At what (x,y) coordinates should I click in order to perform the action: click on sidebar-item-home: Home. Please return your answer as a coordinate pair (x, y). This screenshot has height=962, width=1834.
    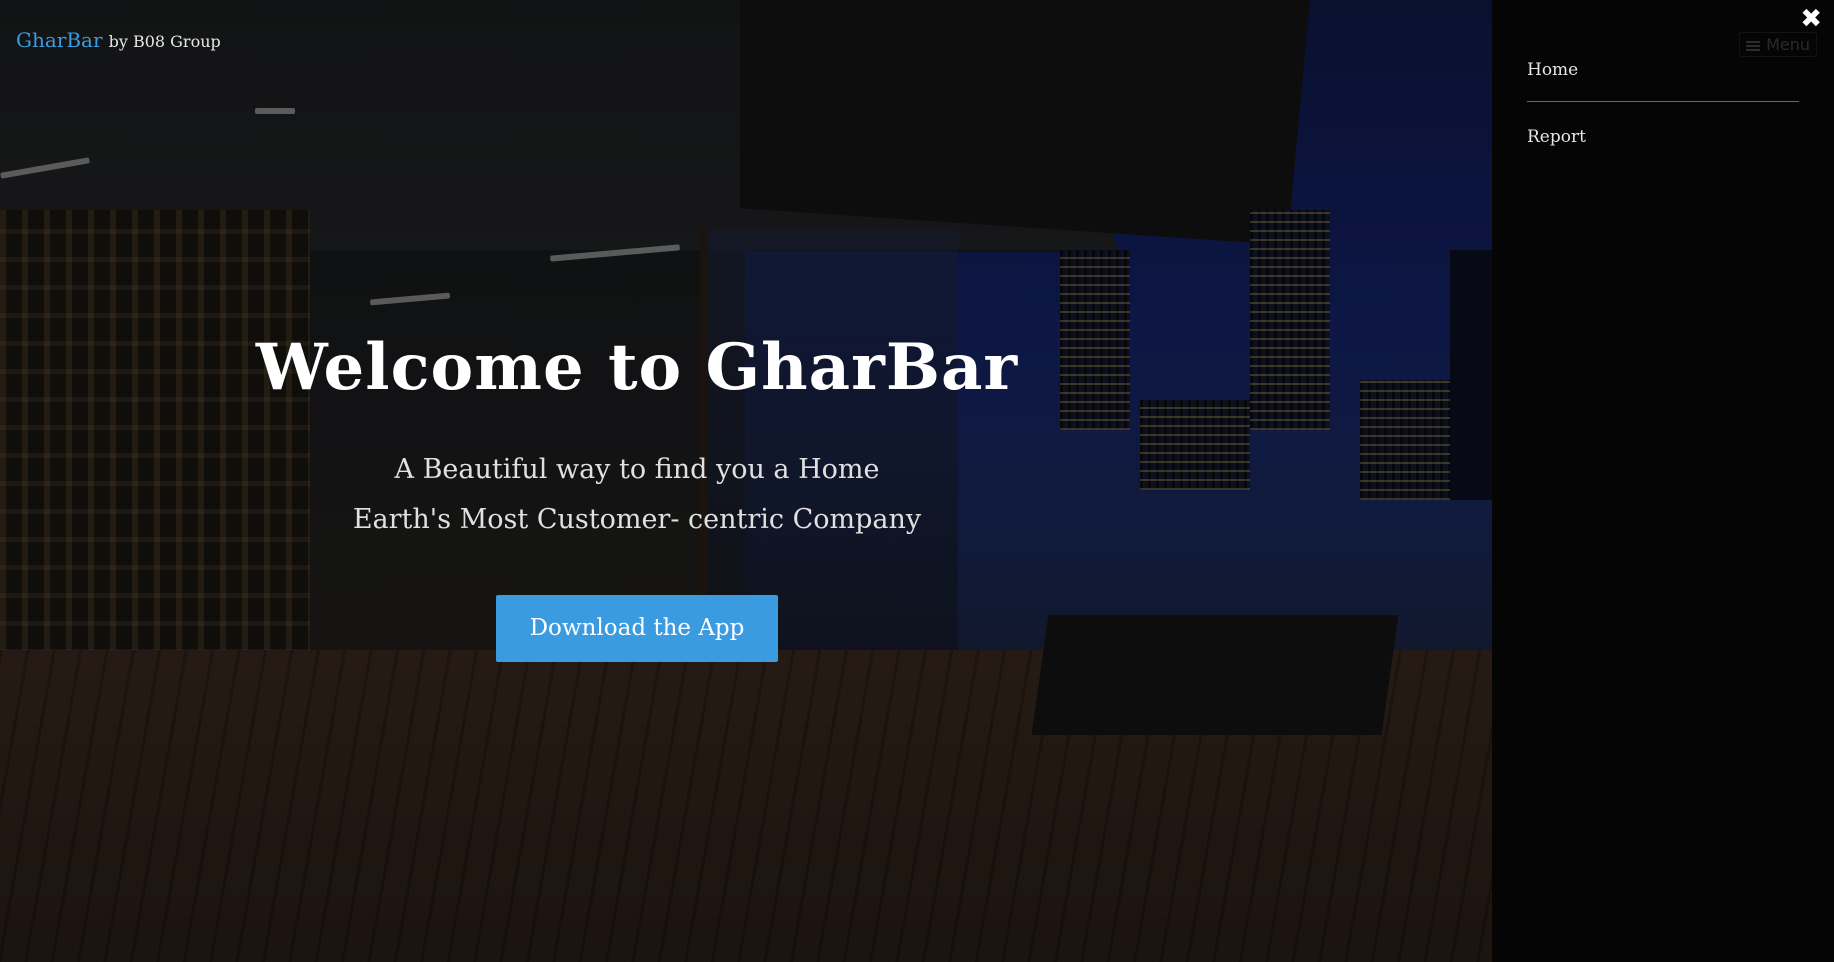
    Looking at the image, I should click on (1663, 78).